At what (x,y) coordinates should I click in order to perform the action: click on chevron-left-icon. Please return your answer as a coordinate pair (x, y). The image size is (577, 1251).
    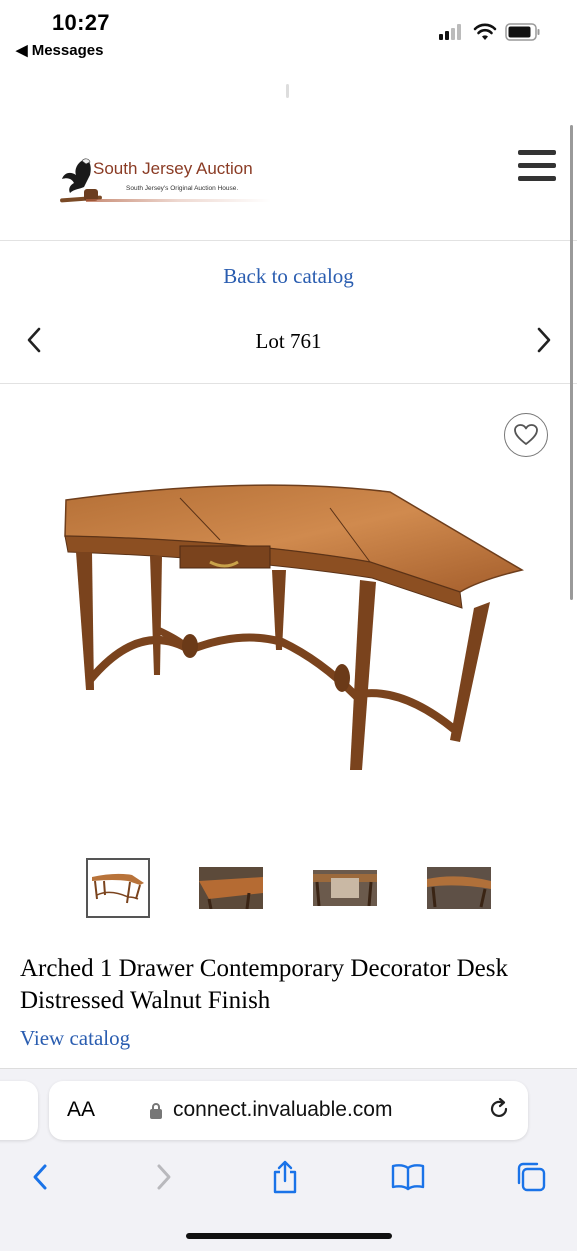
    Looking at the image, I should click on (40, 1177).